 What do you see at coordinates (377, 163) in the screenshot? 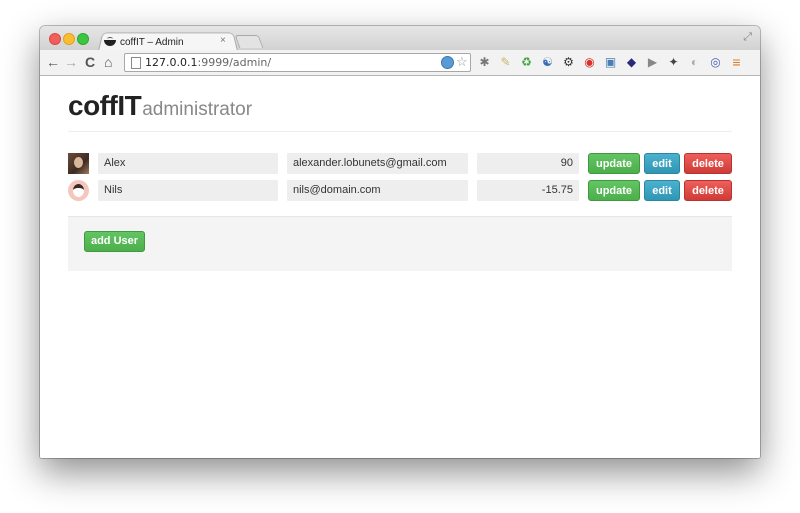
I see `user-email-field: alexander.lobunets@gmail.com` at bounding box center [377, 163].